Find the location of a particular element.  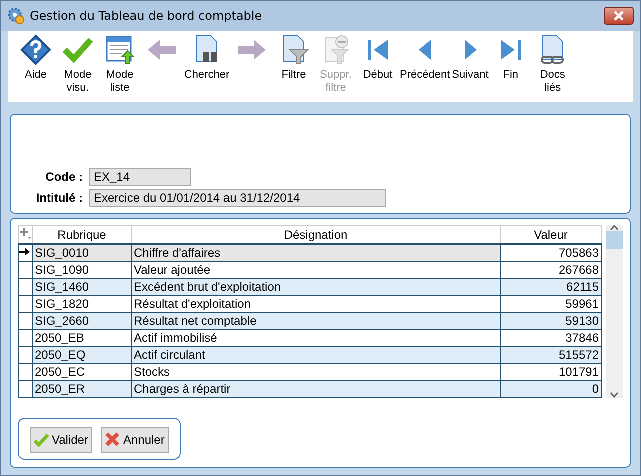

column-header: Désignation is located at coordinates (316, 235).